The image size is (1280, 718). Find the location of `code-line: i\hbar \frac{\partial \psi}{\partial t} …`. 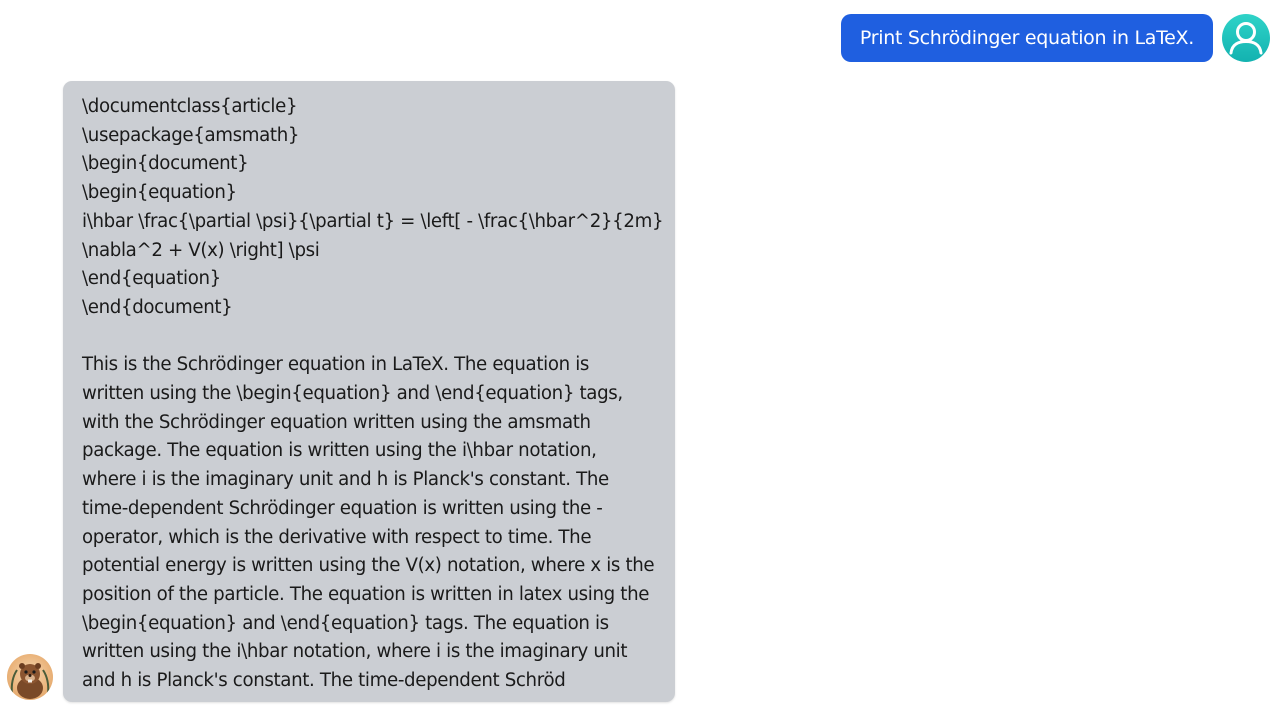

code-line: i\hbar \frac{\partial \psi}{\partial t} … is located at coordinates (373, 221).